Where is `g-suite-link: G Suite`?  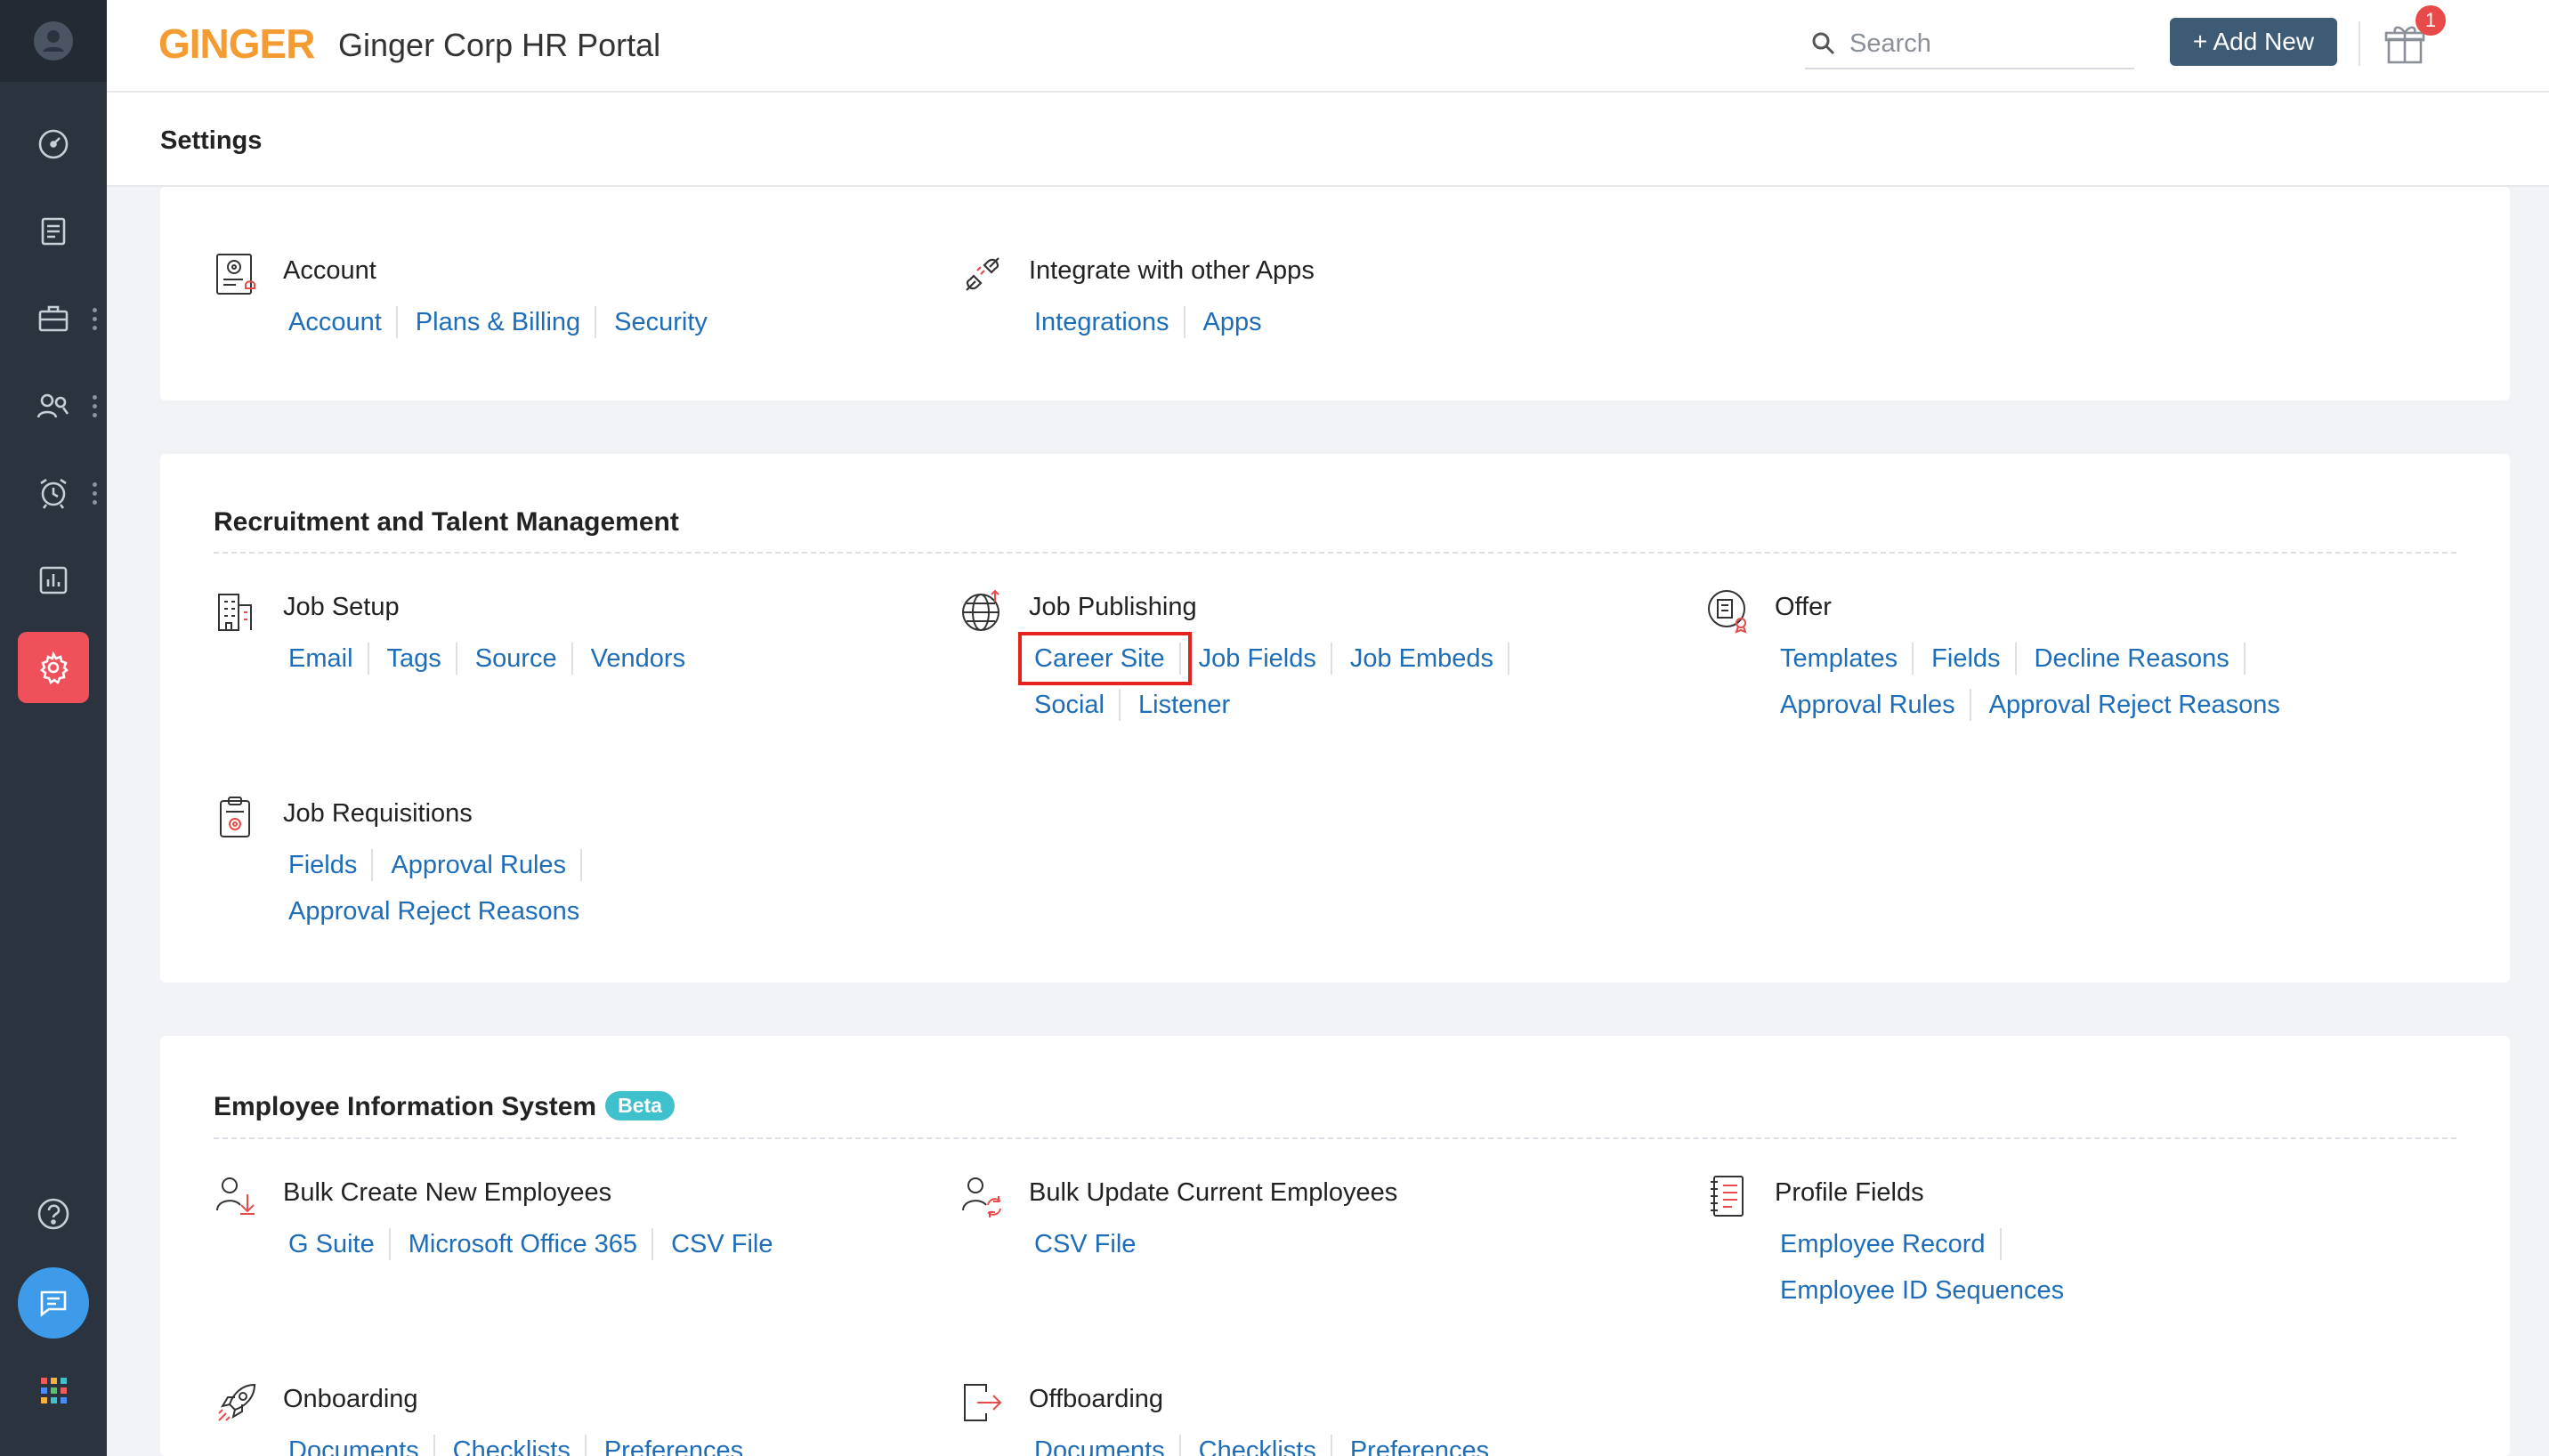
g-suite-link: G Suite is located at coordinates (337, 1244).